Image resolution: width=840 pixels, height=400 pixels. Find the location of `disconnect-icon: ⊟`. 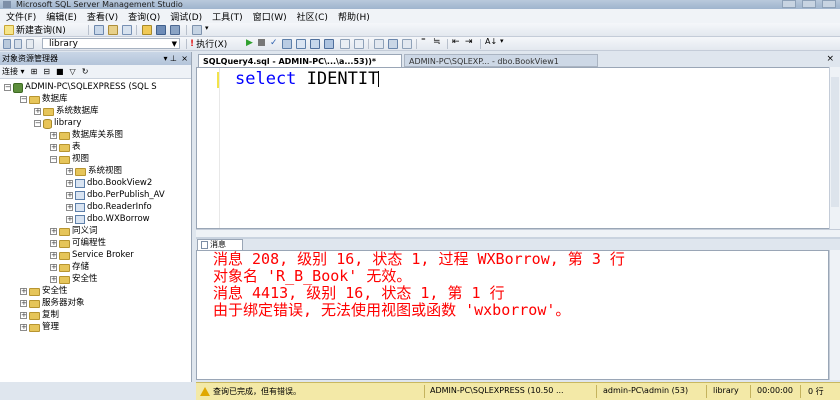

disconnect-icon: ⊟ is located at coordinates (46, 71).